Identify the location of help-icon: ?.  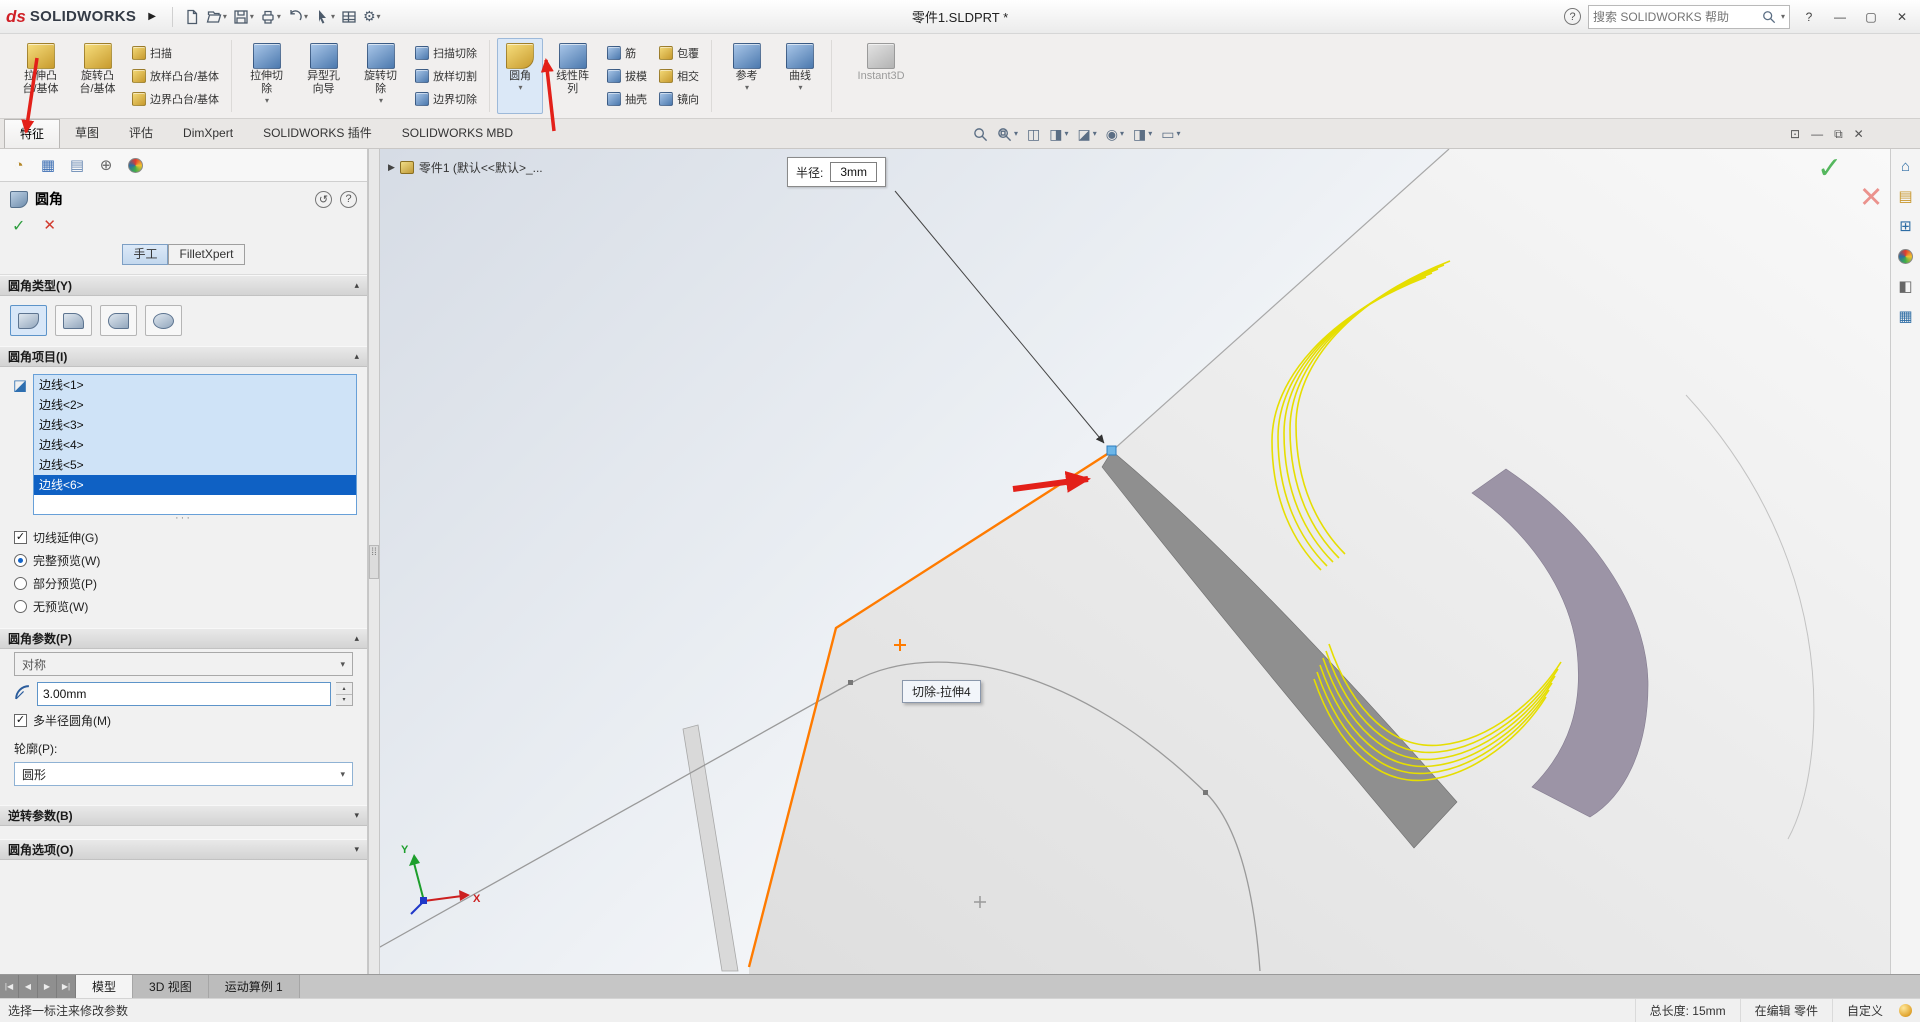
(348, 199).